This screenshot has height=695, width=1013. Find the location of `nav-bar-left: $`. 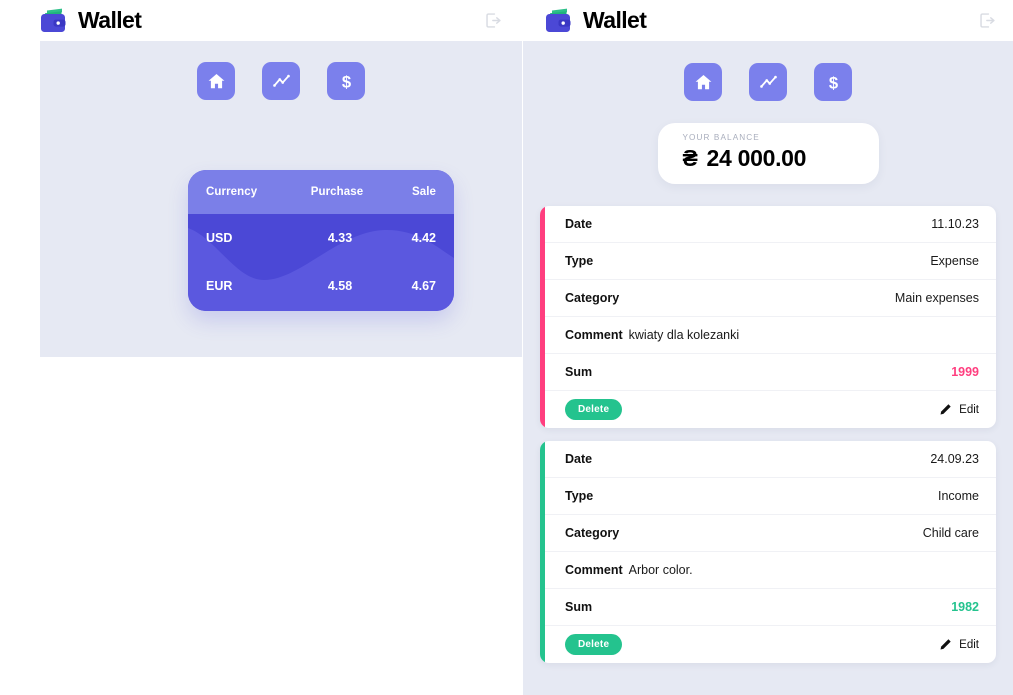

nav-bar-left: $ is located at coordinates (281, 70).